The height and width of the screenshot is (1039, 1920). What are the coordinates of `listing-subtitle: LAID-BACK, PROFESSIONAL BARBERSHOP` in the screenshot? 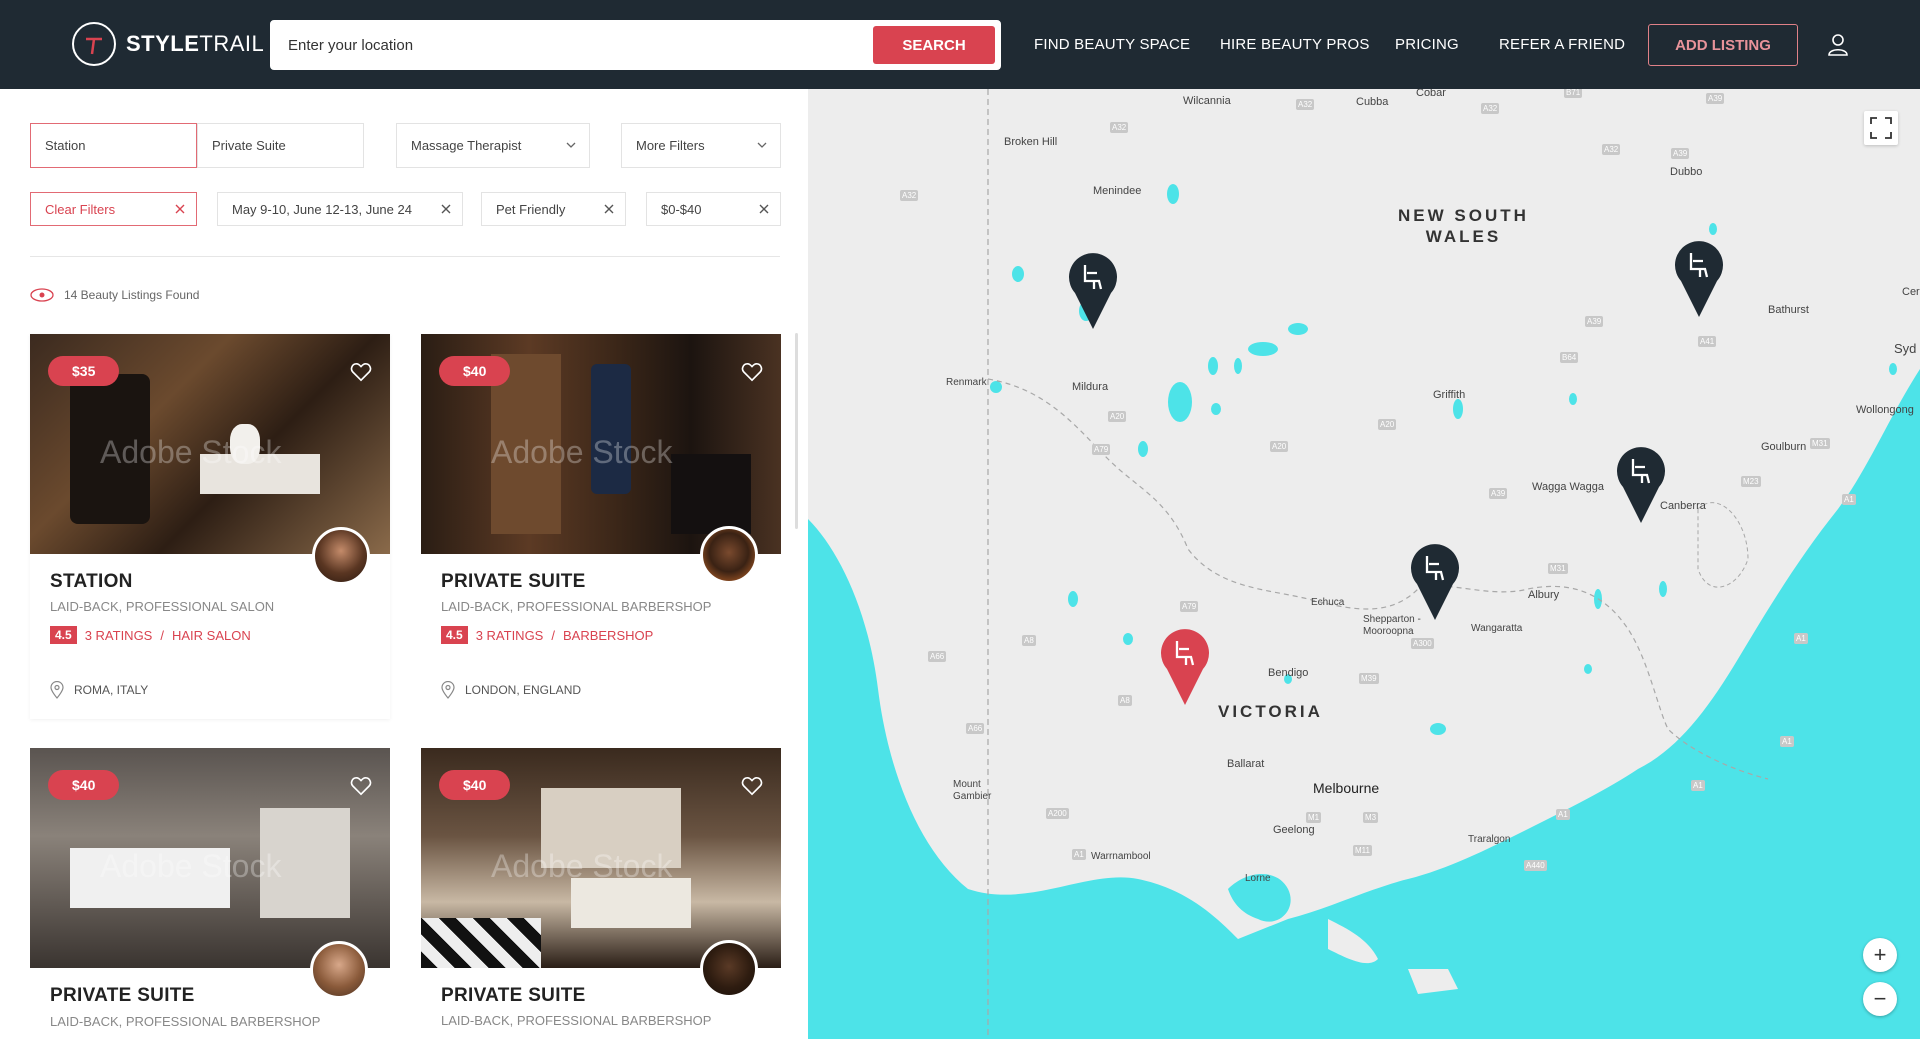 It's located at (576, 606).